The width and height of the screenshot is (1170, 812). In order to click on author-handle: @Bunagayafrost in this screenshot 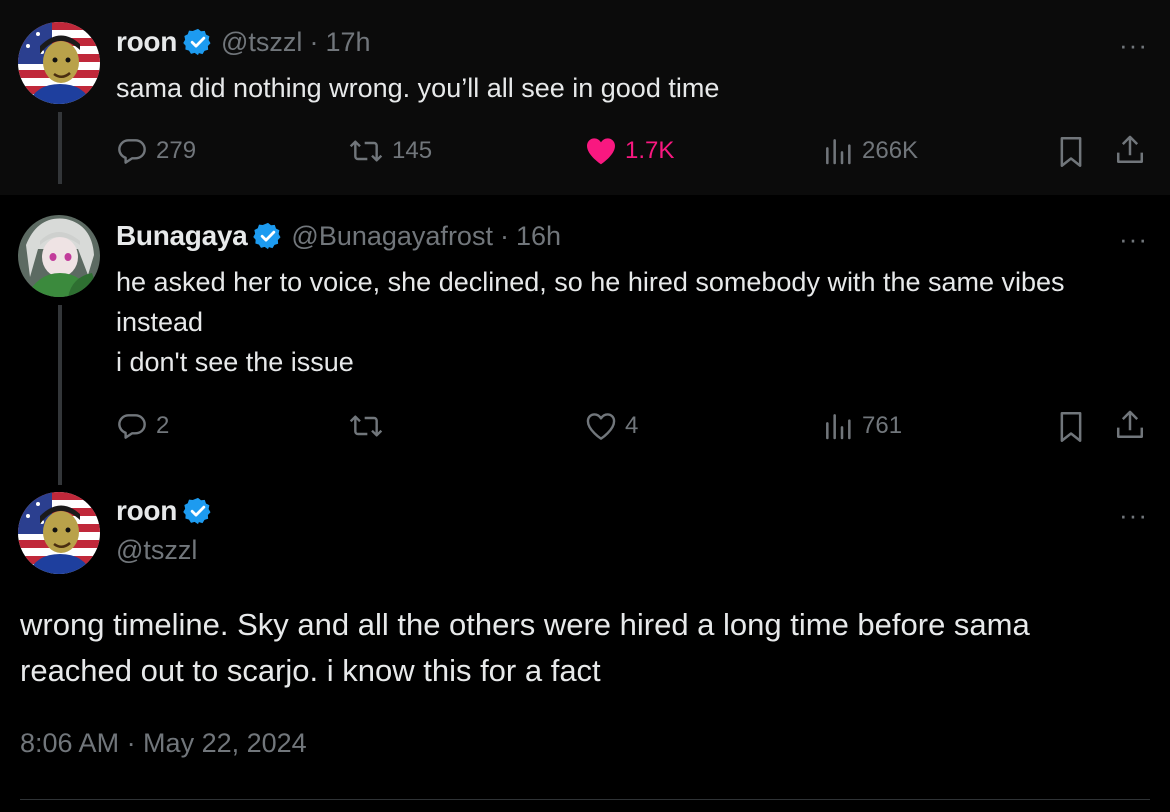, I will do `click(392, 236)`.